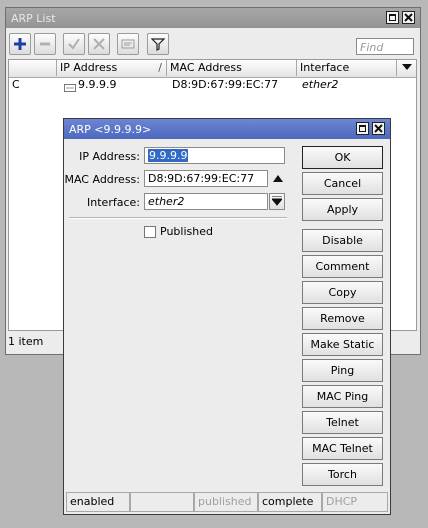  What do you see at coordinates (16, 84) in the screenshot?
I see `cell-flag: C` at bounding box center [16, 84].